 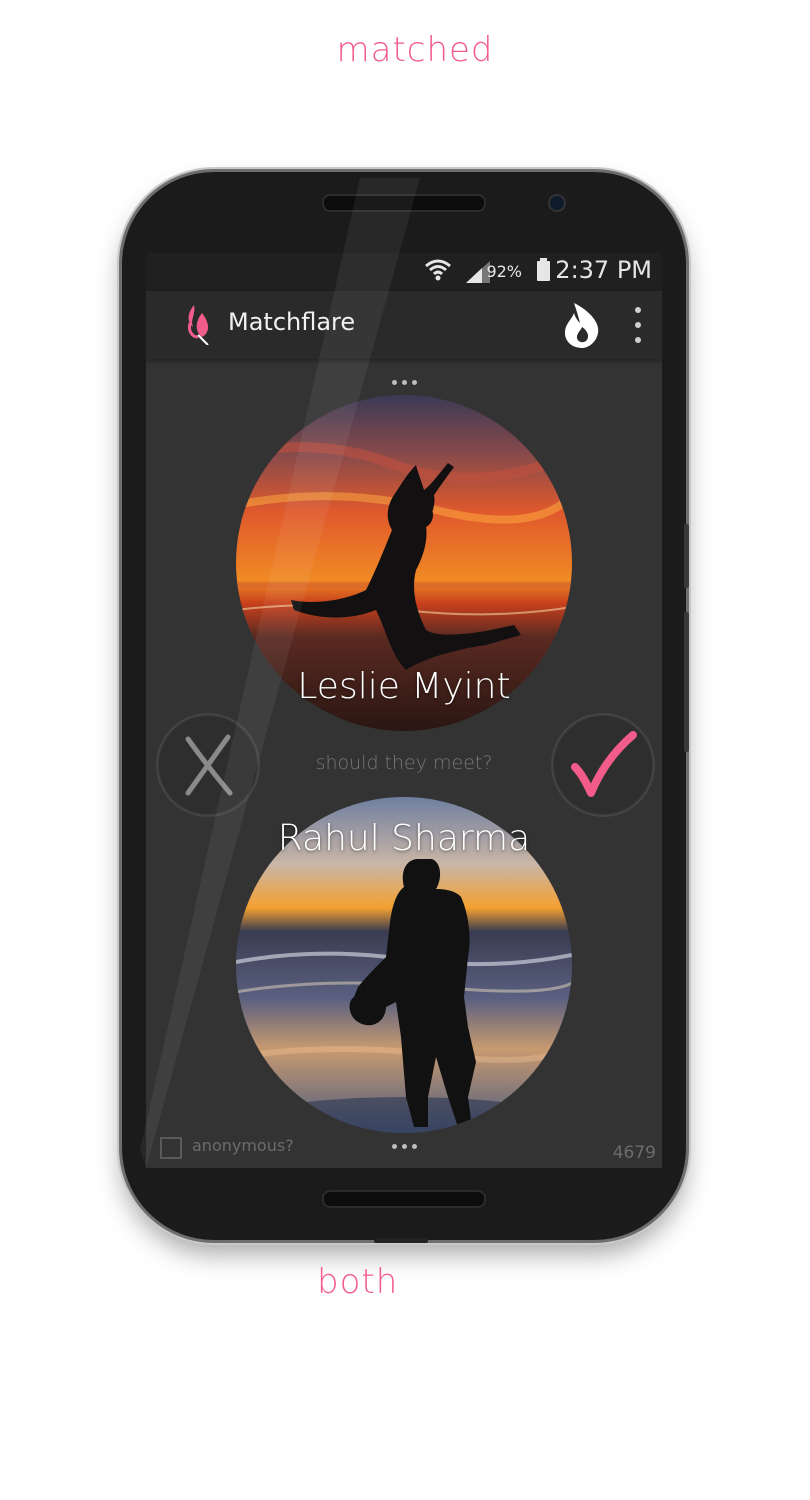 I want to click on overflow-menu-icon, so click(x=638, y=325).